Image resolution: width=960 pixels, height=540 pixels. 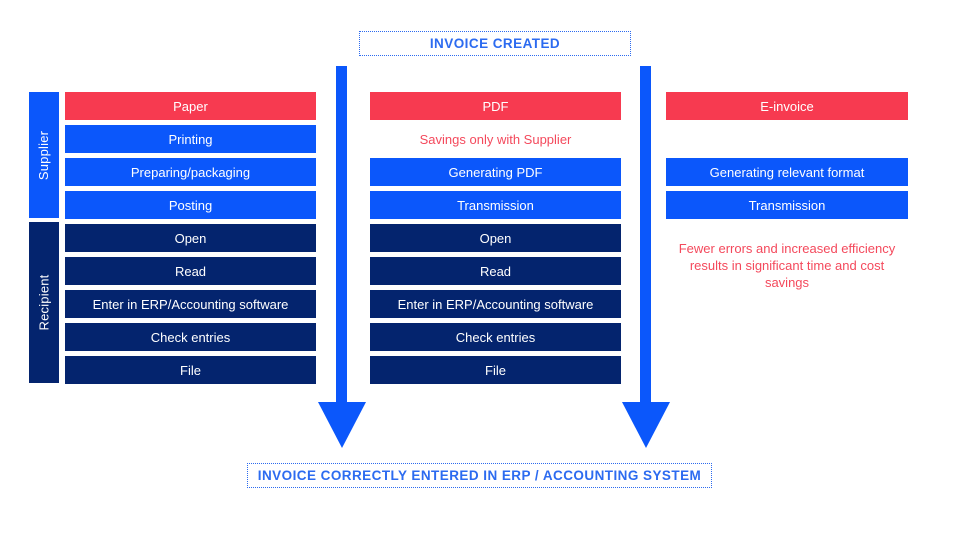 What do you see at coordinates (190, 205) in the screenshot?
I see `step-paper-supplier-3: Posting` at bounding box center [190, 205].